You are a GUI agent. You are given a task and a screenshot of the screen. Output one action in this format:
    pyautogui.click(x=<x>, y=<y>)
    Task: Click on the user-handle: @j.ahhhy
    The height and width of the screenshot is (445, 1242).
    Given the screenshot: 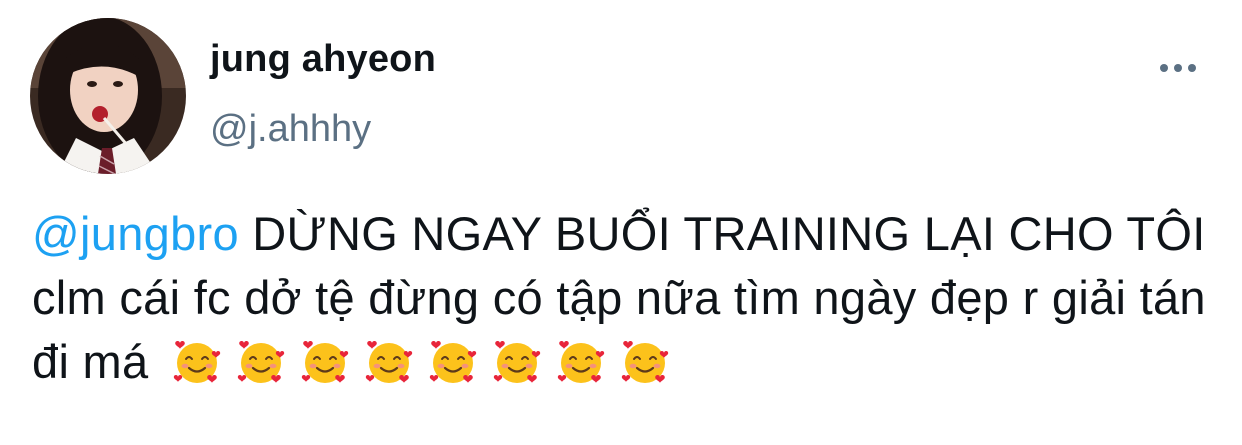 What is the action you would take?
    pyautogui.click(x=290, y=129)
    